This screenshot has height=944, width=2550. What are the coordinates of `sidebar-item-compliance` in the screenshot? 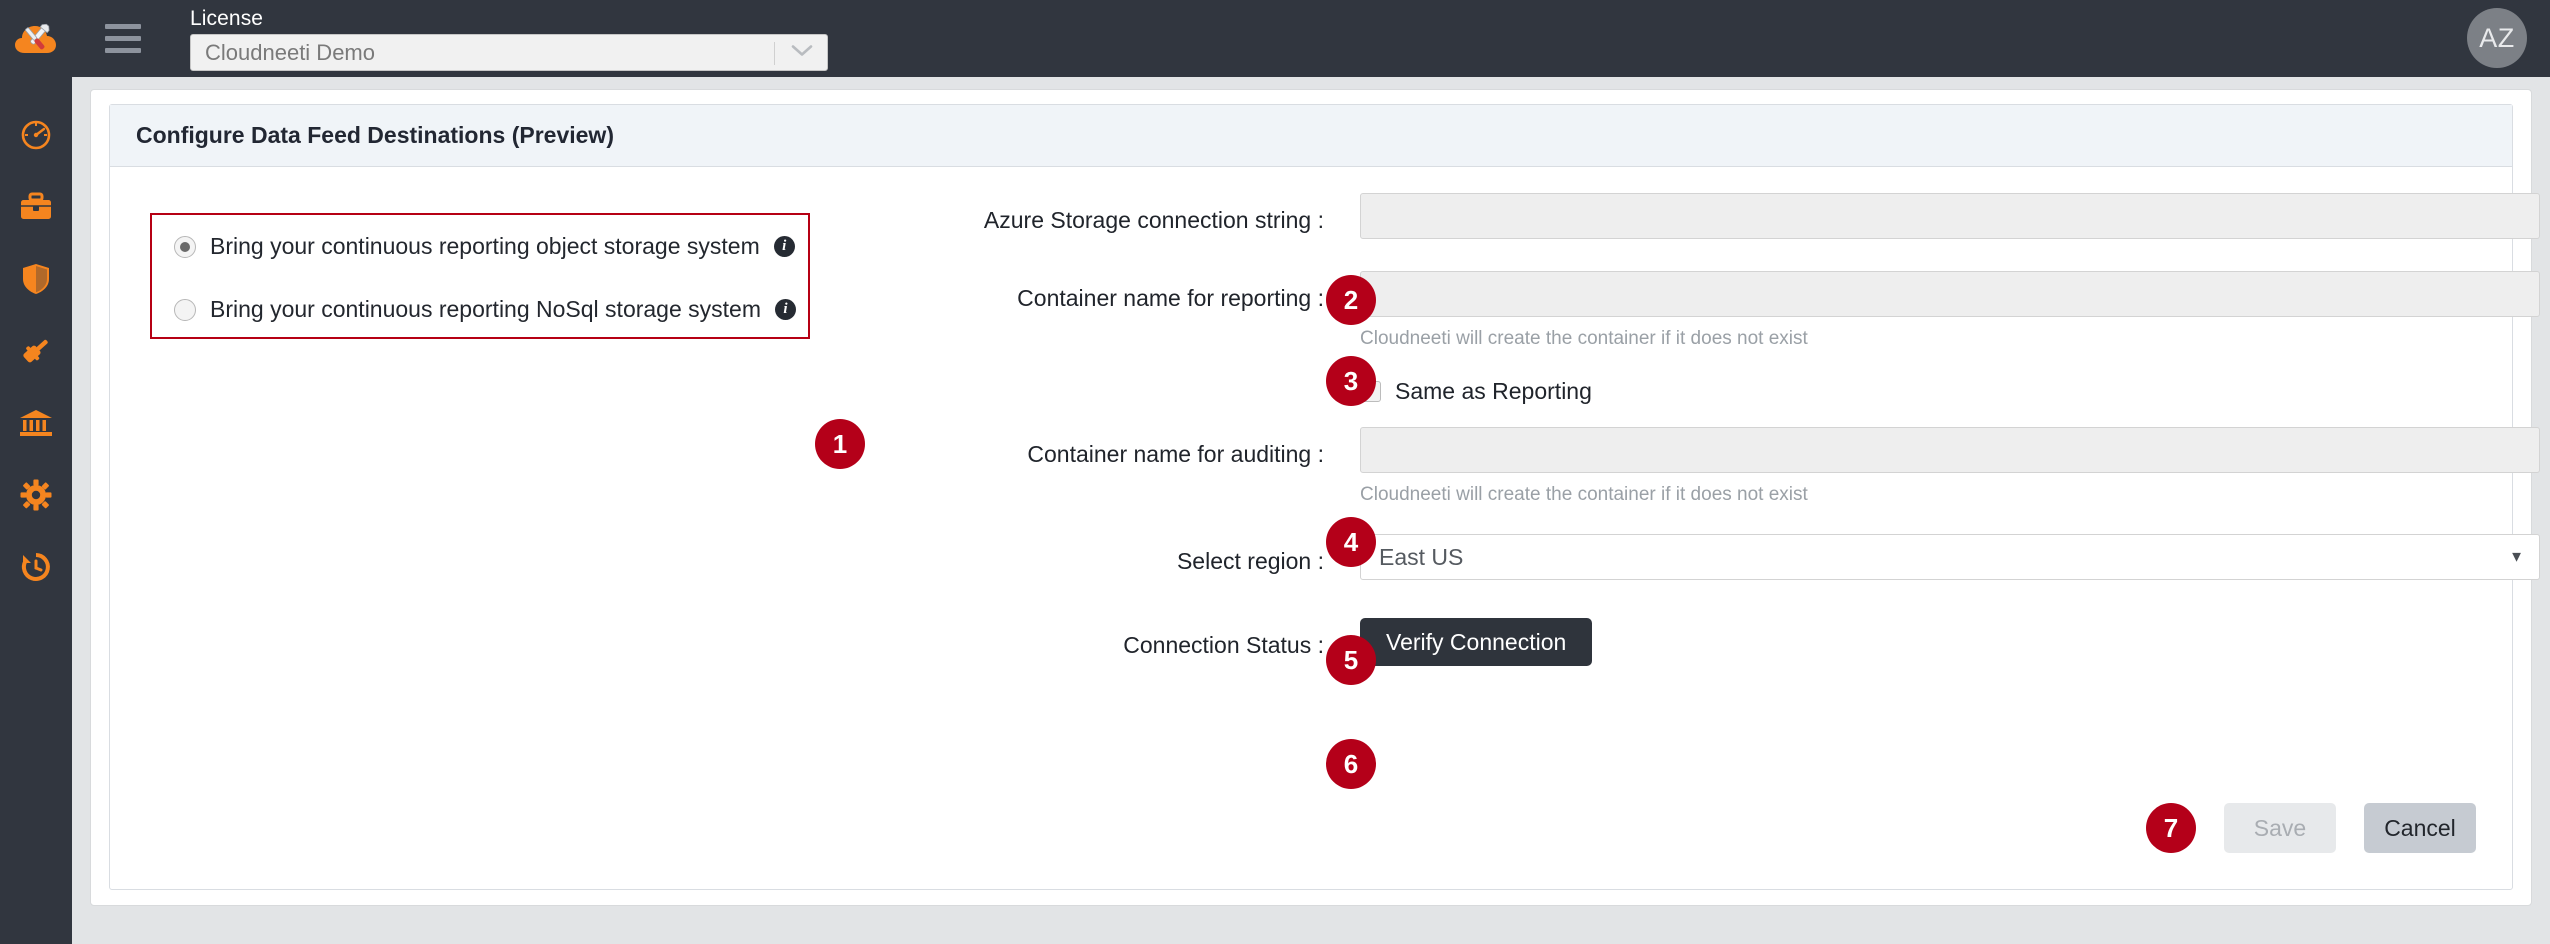 It's located at (36, 351).